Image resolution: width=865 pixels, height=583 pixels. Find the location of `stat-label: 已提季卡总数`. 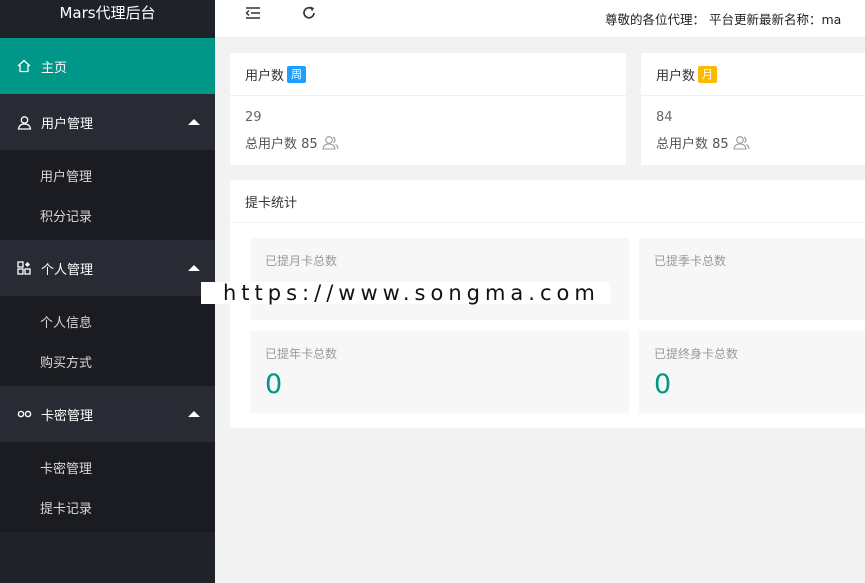

stat-label: 已提季卡总数 is located at coordinates (690, 261).